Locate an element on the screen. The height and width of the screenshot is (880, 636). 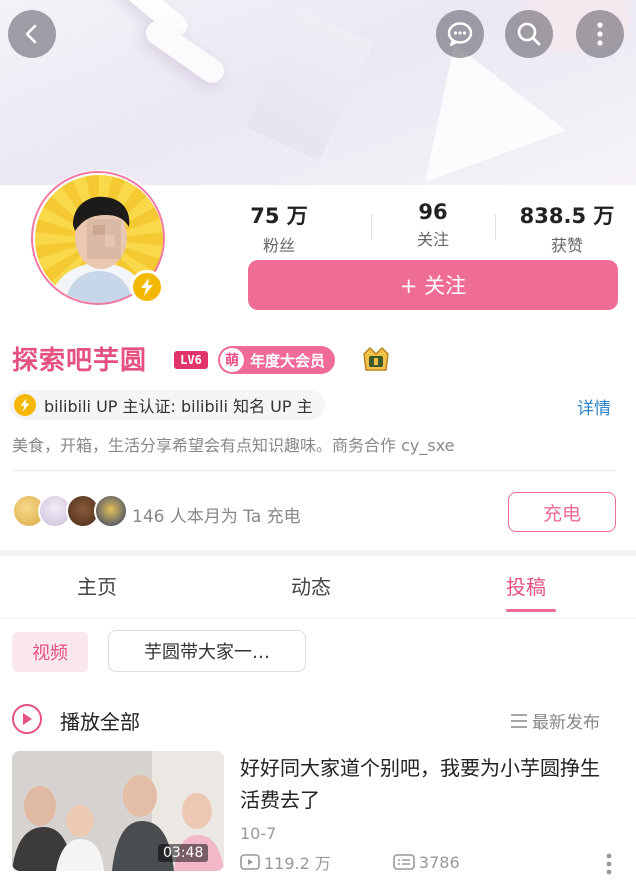
play-count: 119.2 万 is located at coordinates (297, 863).